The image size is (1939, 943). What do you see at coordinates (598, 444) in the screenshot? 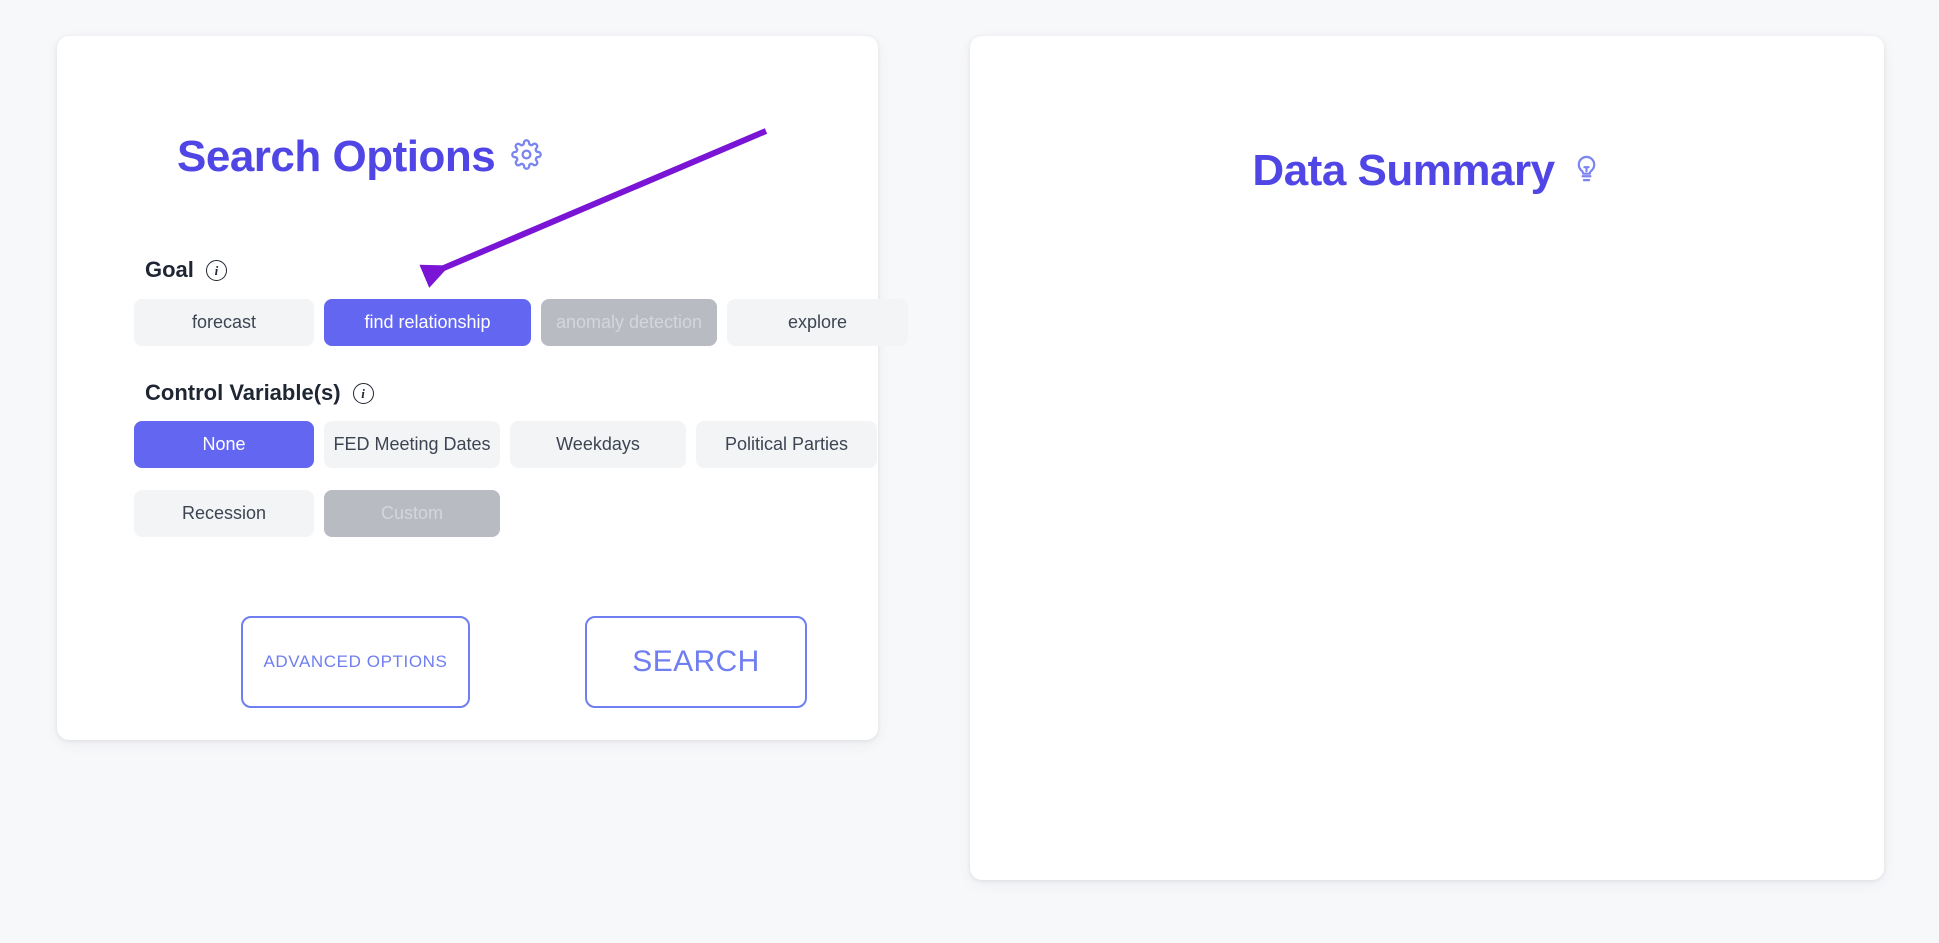
I see `control-option-weekdays: Weekdays` at bounding box center [598, 444].